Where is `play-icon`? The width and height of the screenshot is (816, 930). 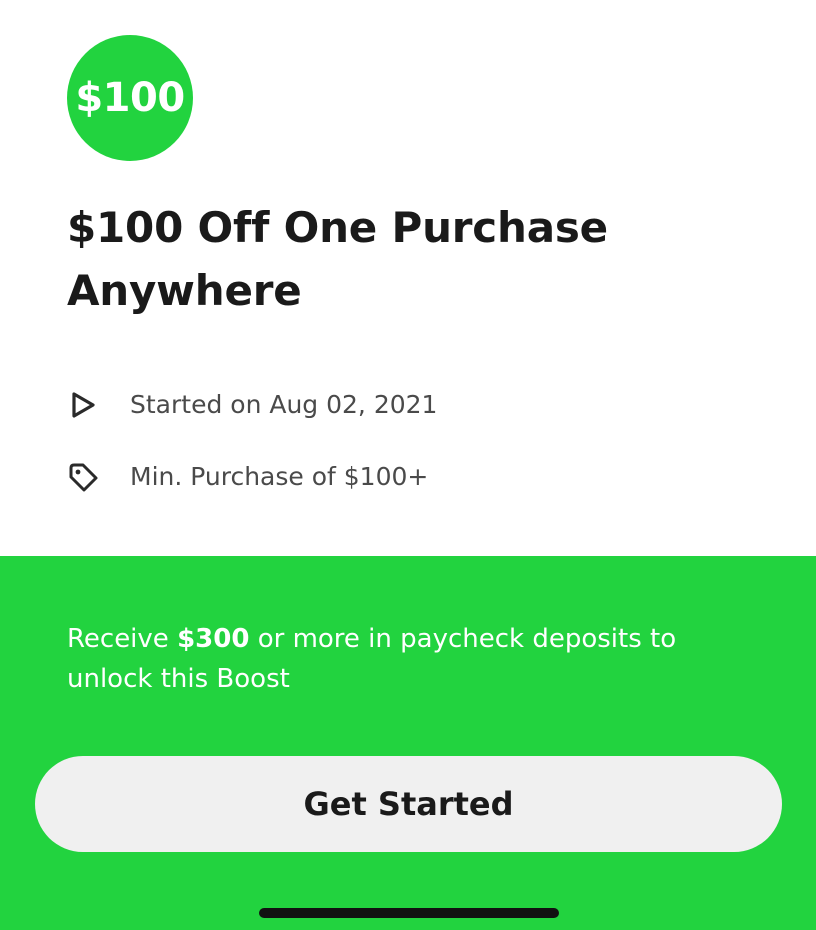
play-icon is located at coordinates (83, 405).